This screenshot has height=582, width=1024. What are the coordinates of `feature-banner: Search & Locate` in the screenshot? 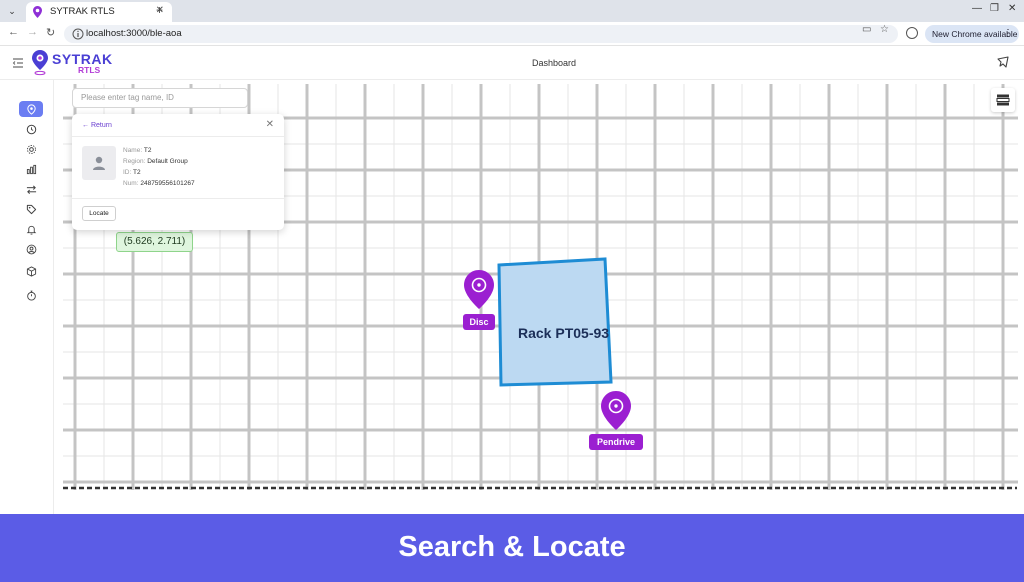 It's located at (512, 548).